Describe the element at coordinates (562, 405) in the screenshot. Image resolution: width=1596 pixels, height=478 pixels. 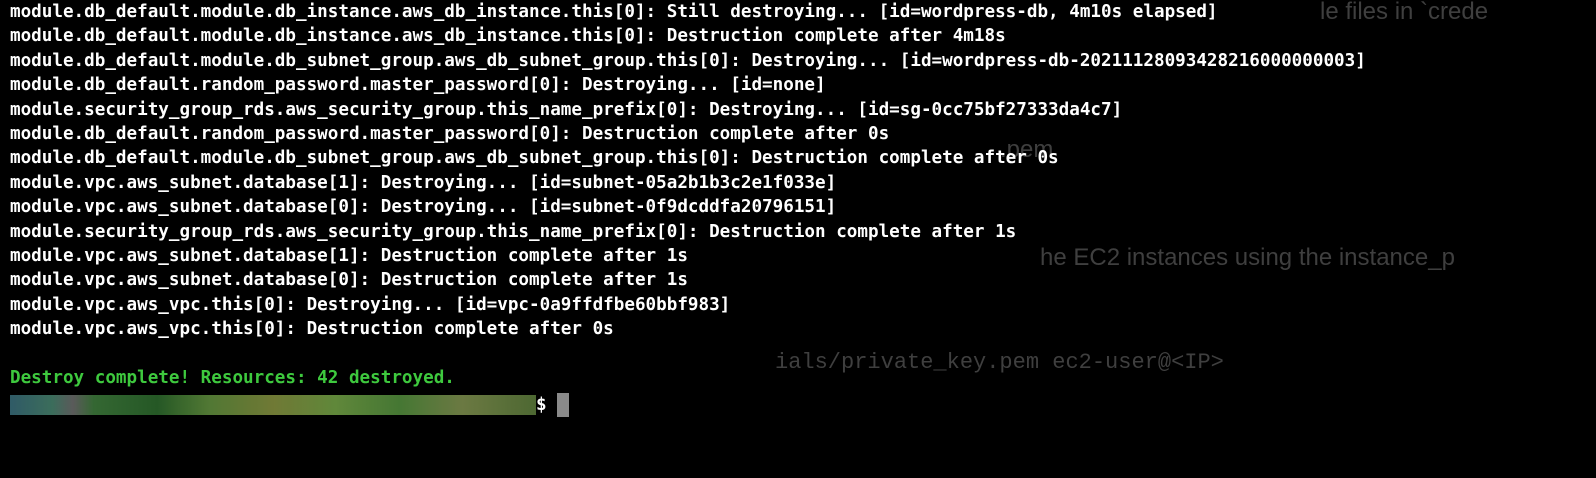
I see `text-cursor` at that location.